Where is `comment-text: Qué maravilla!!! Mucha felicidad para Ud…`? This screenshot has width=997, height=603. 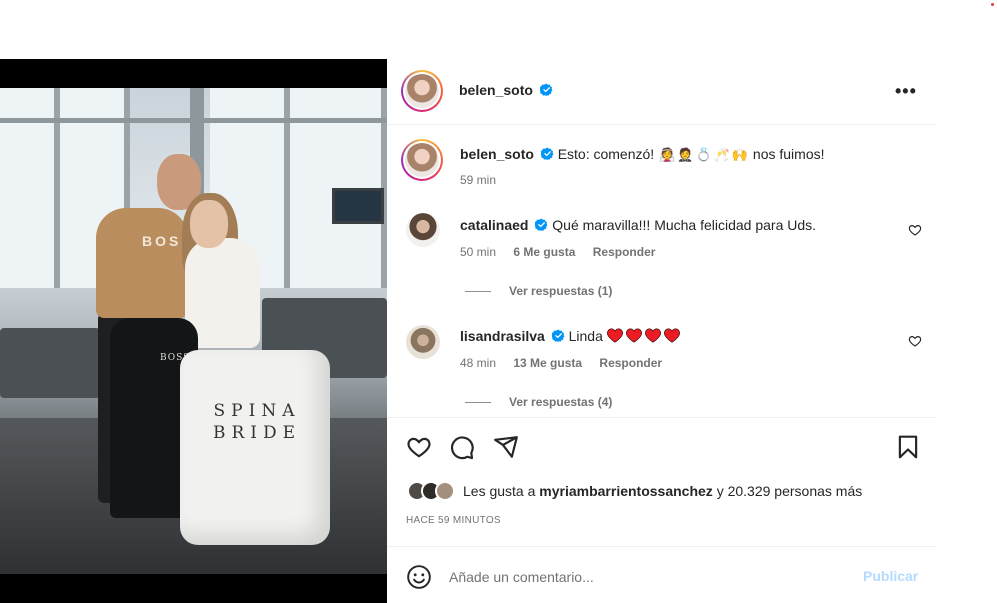 comment-text: Qué maravilla!!! Mucha felicidad para Ud… is located at coordinates (684, 225).